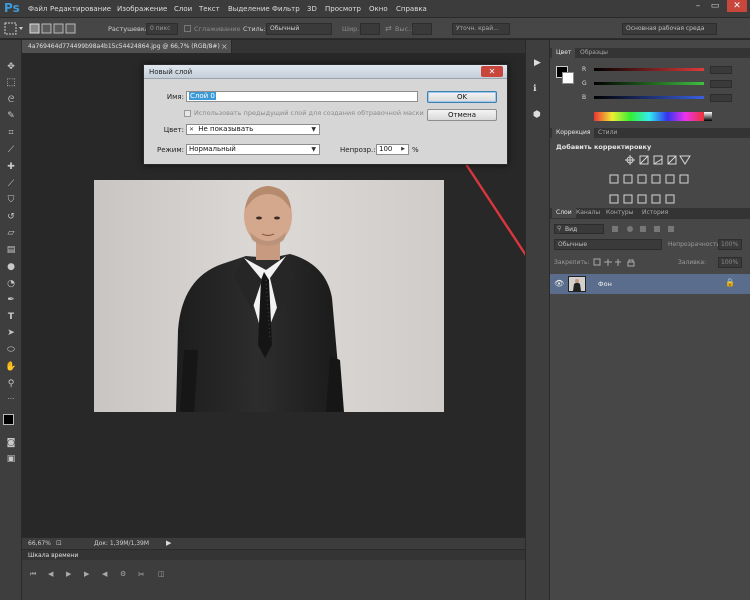  Describe the element at coordinates (403, 149) in the screenshot. I see `opacity-stepper-icon: ▶` at that location.